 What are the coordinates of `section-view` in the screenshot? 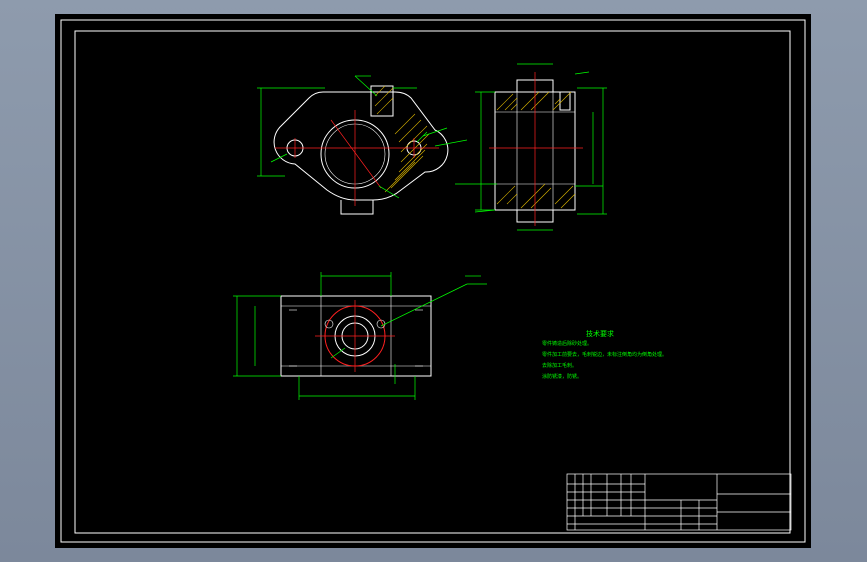 It's located at (531, 147).